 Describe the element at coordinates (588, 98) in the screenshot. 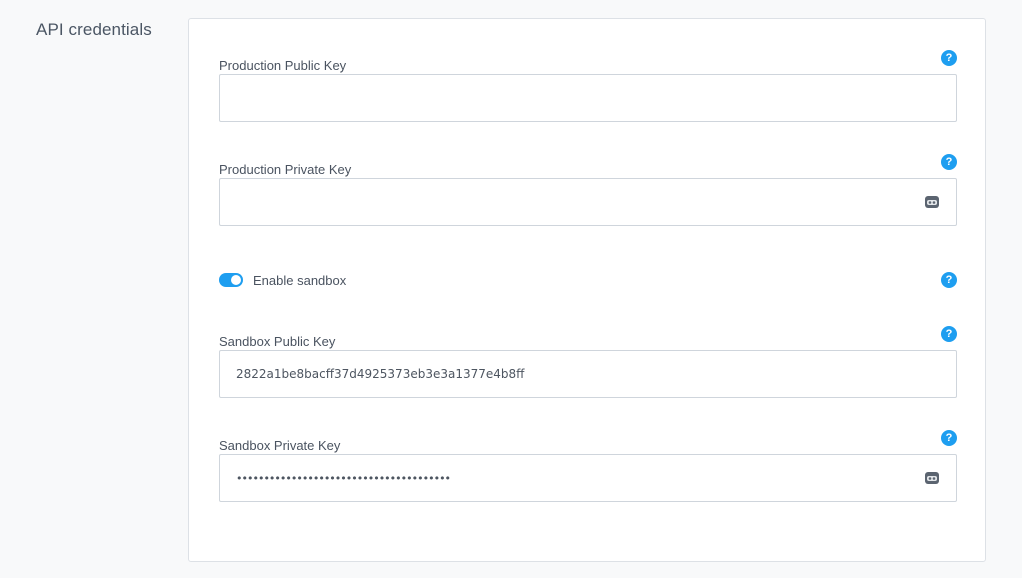

I see `production-public-key-input` at that location.